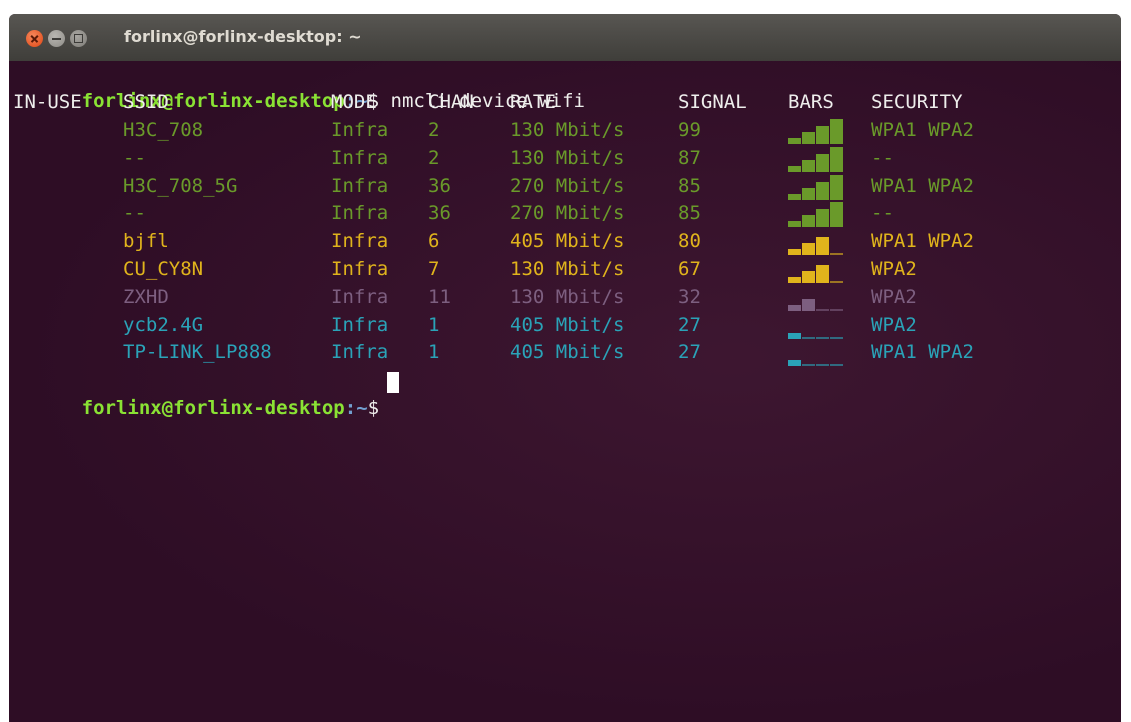 The image size is (1131, 722). What do you see at coordinates (434, 130) in the screenshot?
I see `cell-chan: 2` at bounding box center [434, 130].